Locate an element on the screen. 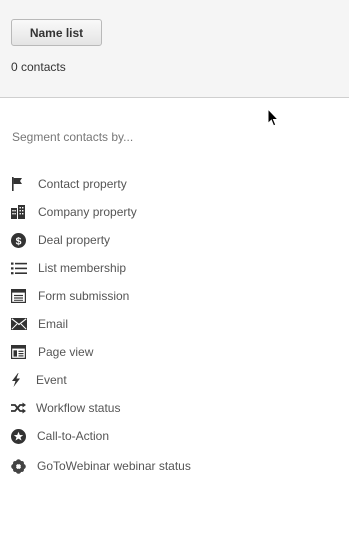 The width and height of the screenshot is (349, 534). segment-item-form-submission: Form submission is located at coordinates (70, 296).